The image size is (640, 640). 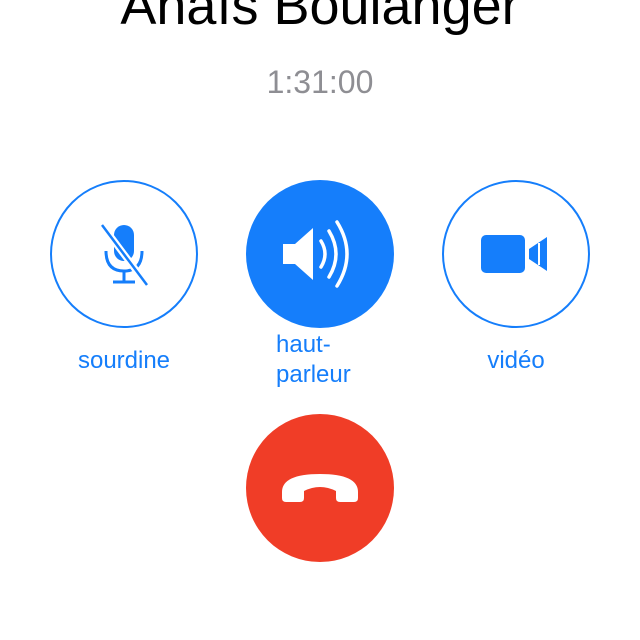 What do you see at coordinates (320, 82) in the screenshot?
I see `call-timer: 1:31:00` at bounding box center [320, 82].